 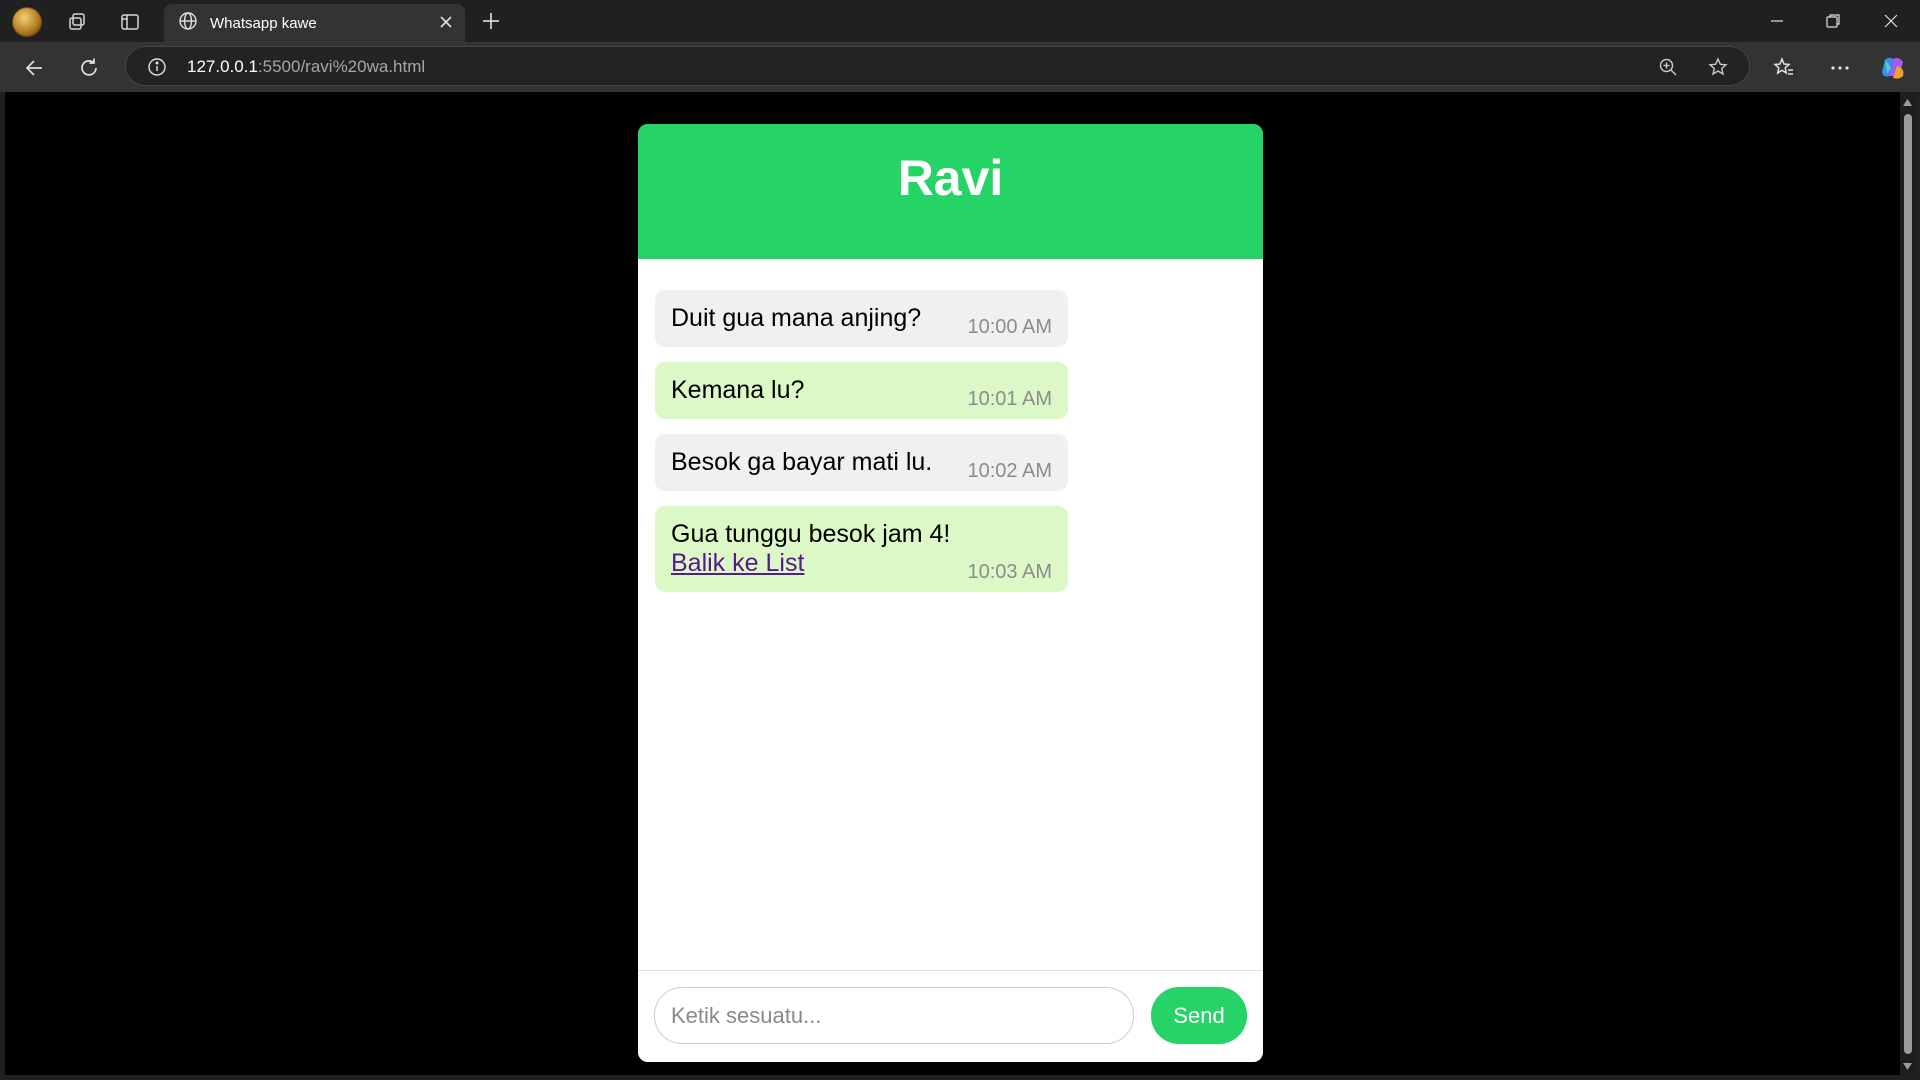 What do you see at coordinates (1840, 68) in the screenshot?
I see `more-options-icon` at bounding box center [1840, 68].